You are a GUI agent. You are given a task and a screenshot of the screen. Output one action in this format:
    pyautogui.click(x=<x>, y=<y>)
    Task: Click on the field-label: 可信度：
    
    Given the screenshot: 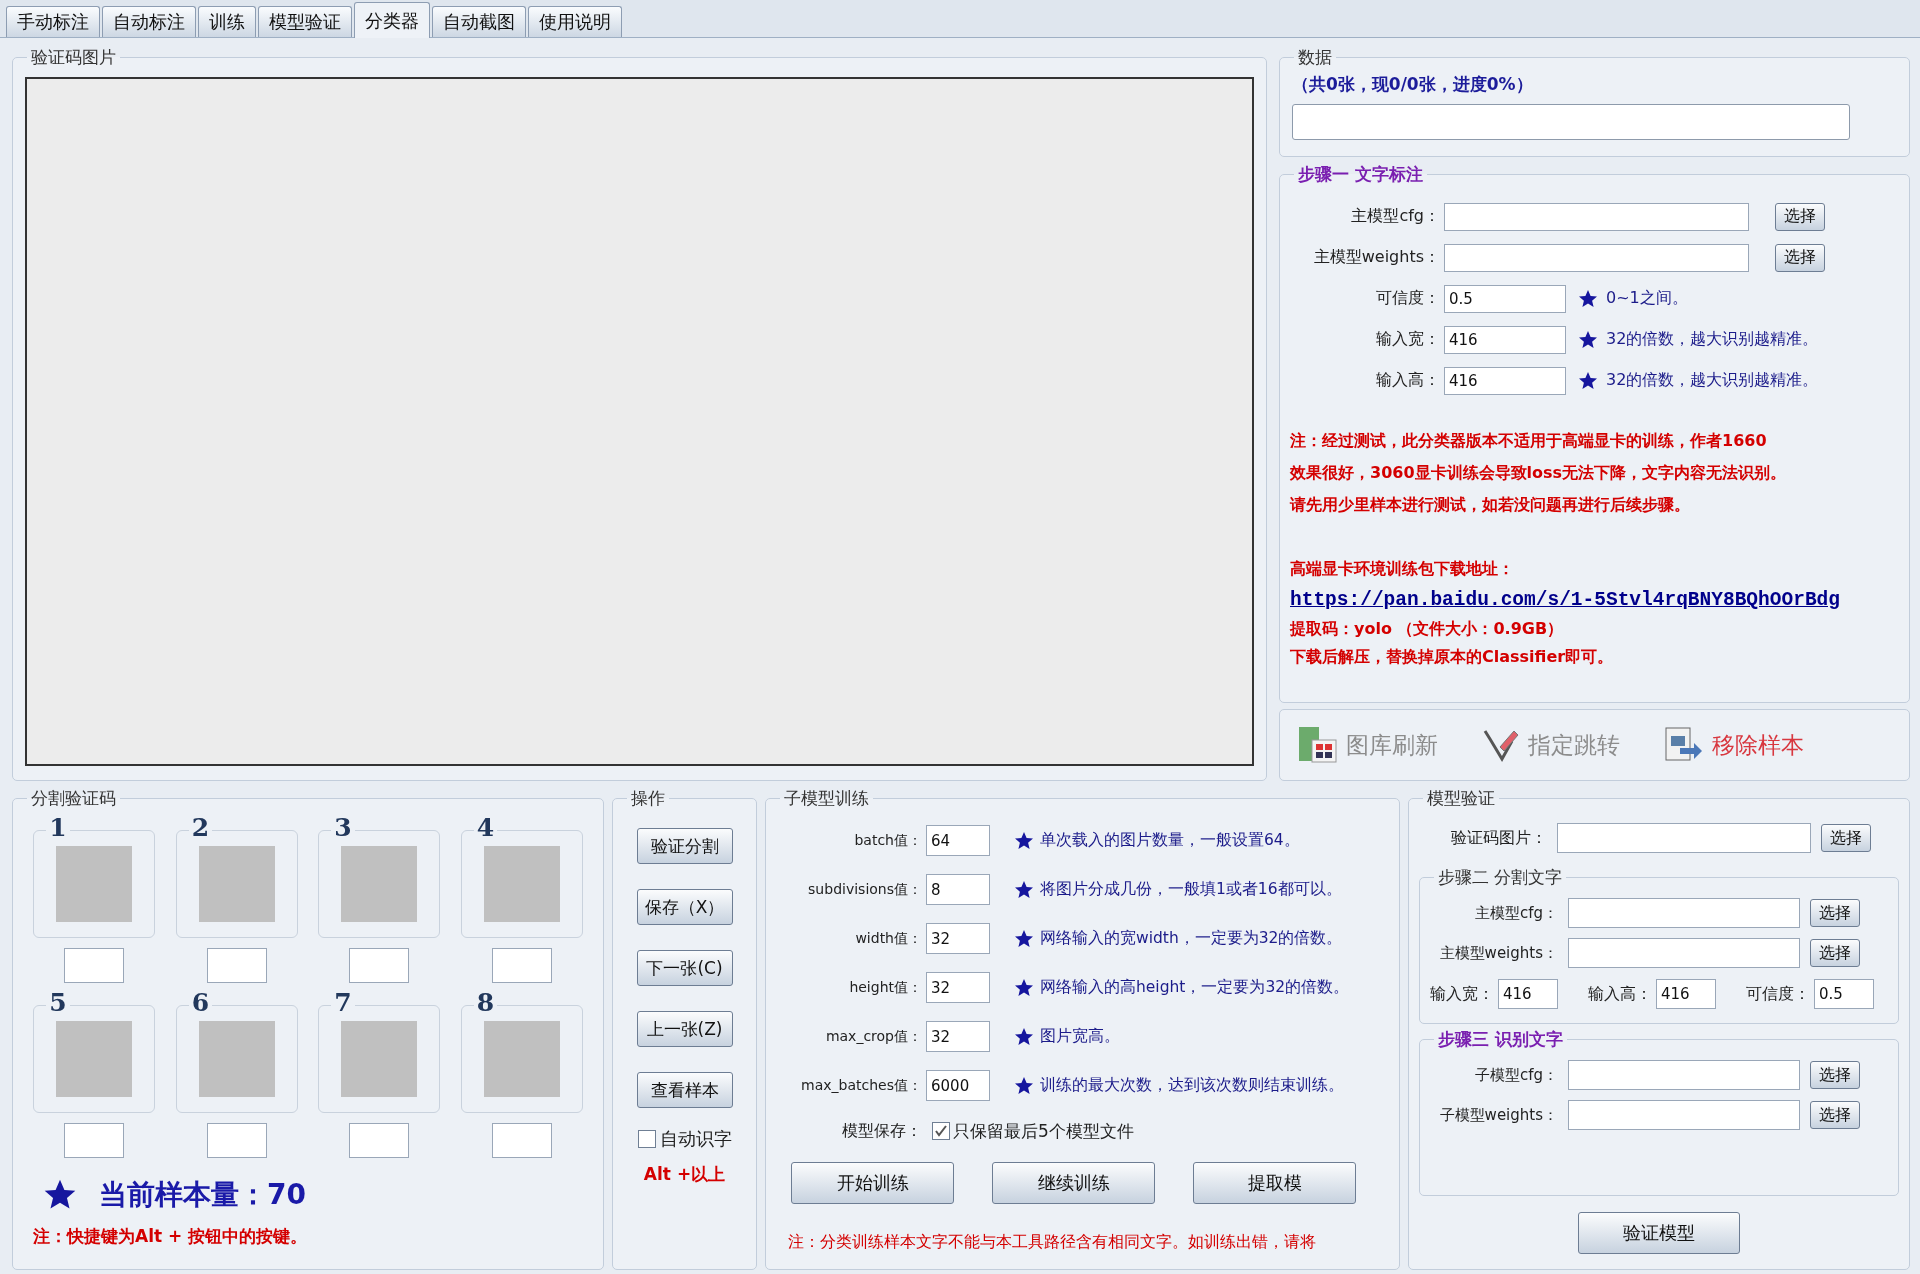 What is the action you would take?
    pyautogui.click(x=1407, y=298)
    